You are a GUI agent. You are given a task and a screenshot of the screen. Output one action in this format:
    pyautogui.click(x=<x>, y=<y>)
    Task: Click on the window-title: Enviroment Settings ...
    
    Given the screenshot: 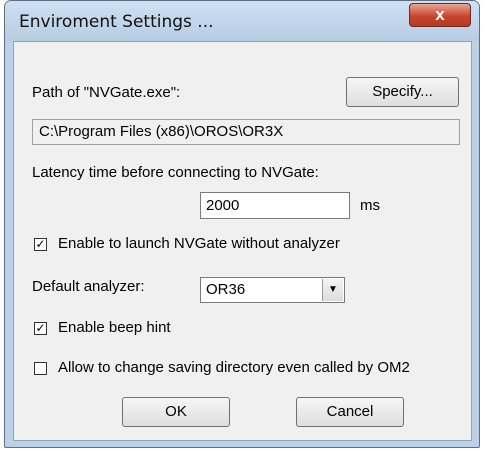 What is the action you would take?
    pyautogui.click(x=116, y=22)
    